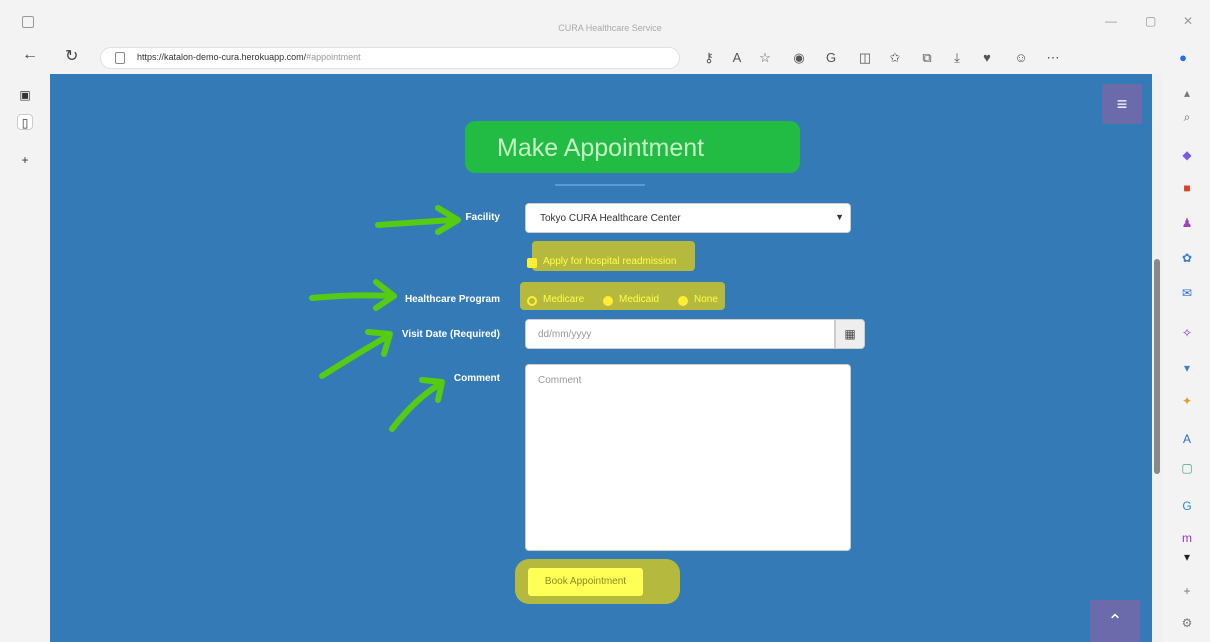 The width and height of the screenshot is (1210, 642). What do you see at coordinates (30, 55) in the screenshot?
I see `back-icon: ←` at bounding box center [30, 55].